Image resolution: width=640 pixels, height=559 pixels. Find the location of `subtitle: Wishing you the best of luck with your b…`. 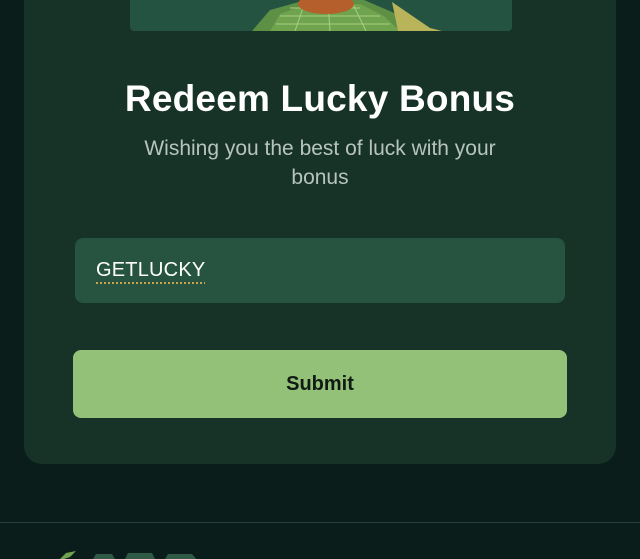

subtitle: Wishing you the best of luck with your b… is located at coordinates (320, 163).